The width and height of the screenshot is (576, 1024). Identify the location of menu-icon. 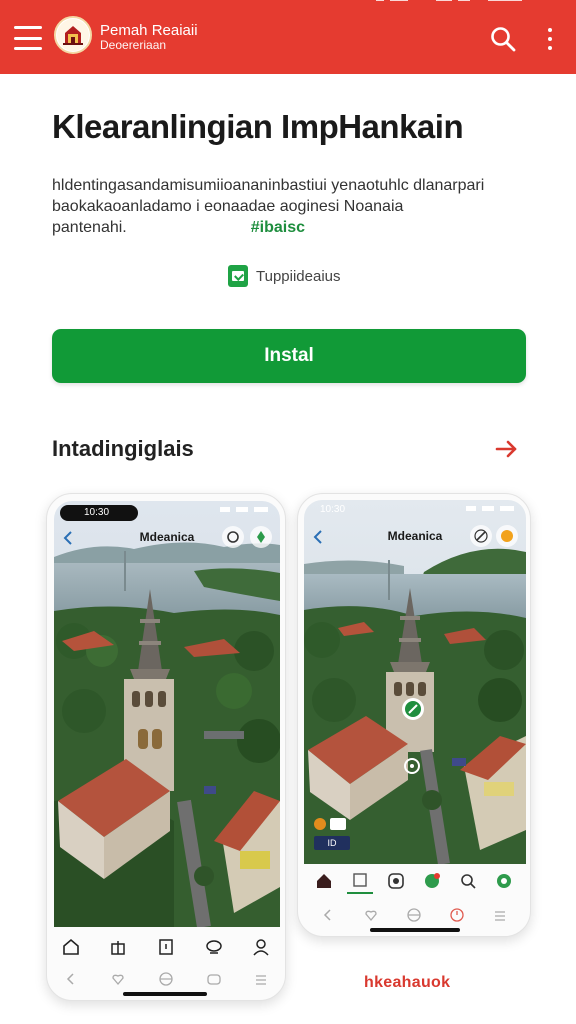
(28, 38).